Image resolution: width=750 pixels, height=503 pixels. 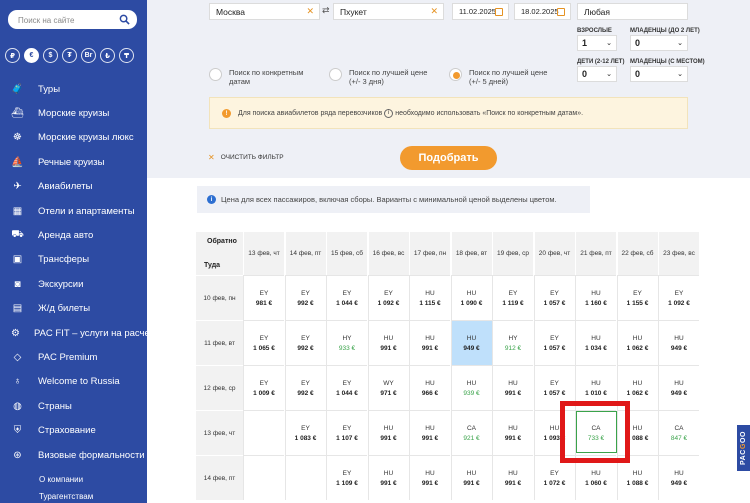 What do you see at coordinates (73, 309) in the screenshot?
I see `sidebar-item-rail: ▤ Ж/д билеты` at bounding box center [73, 309].